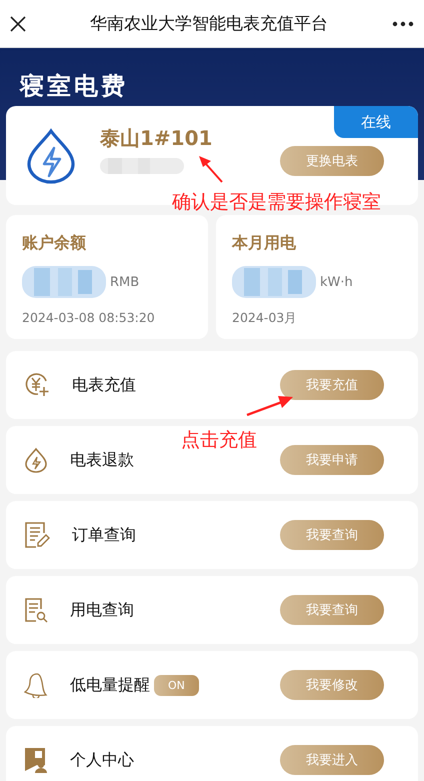 The height and width of the screenshot is (781, 424). Describe the element at coordinates (336, 282) in the screenshot. I see `stat-unit: kW·h` at that location.